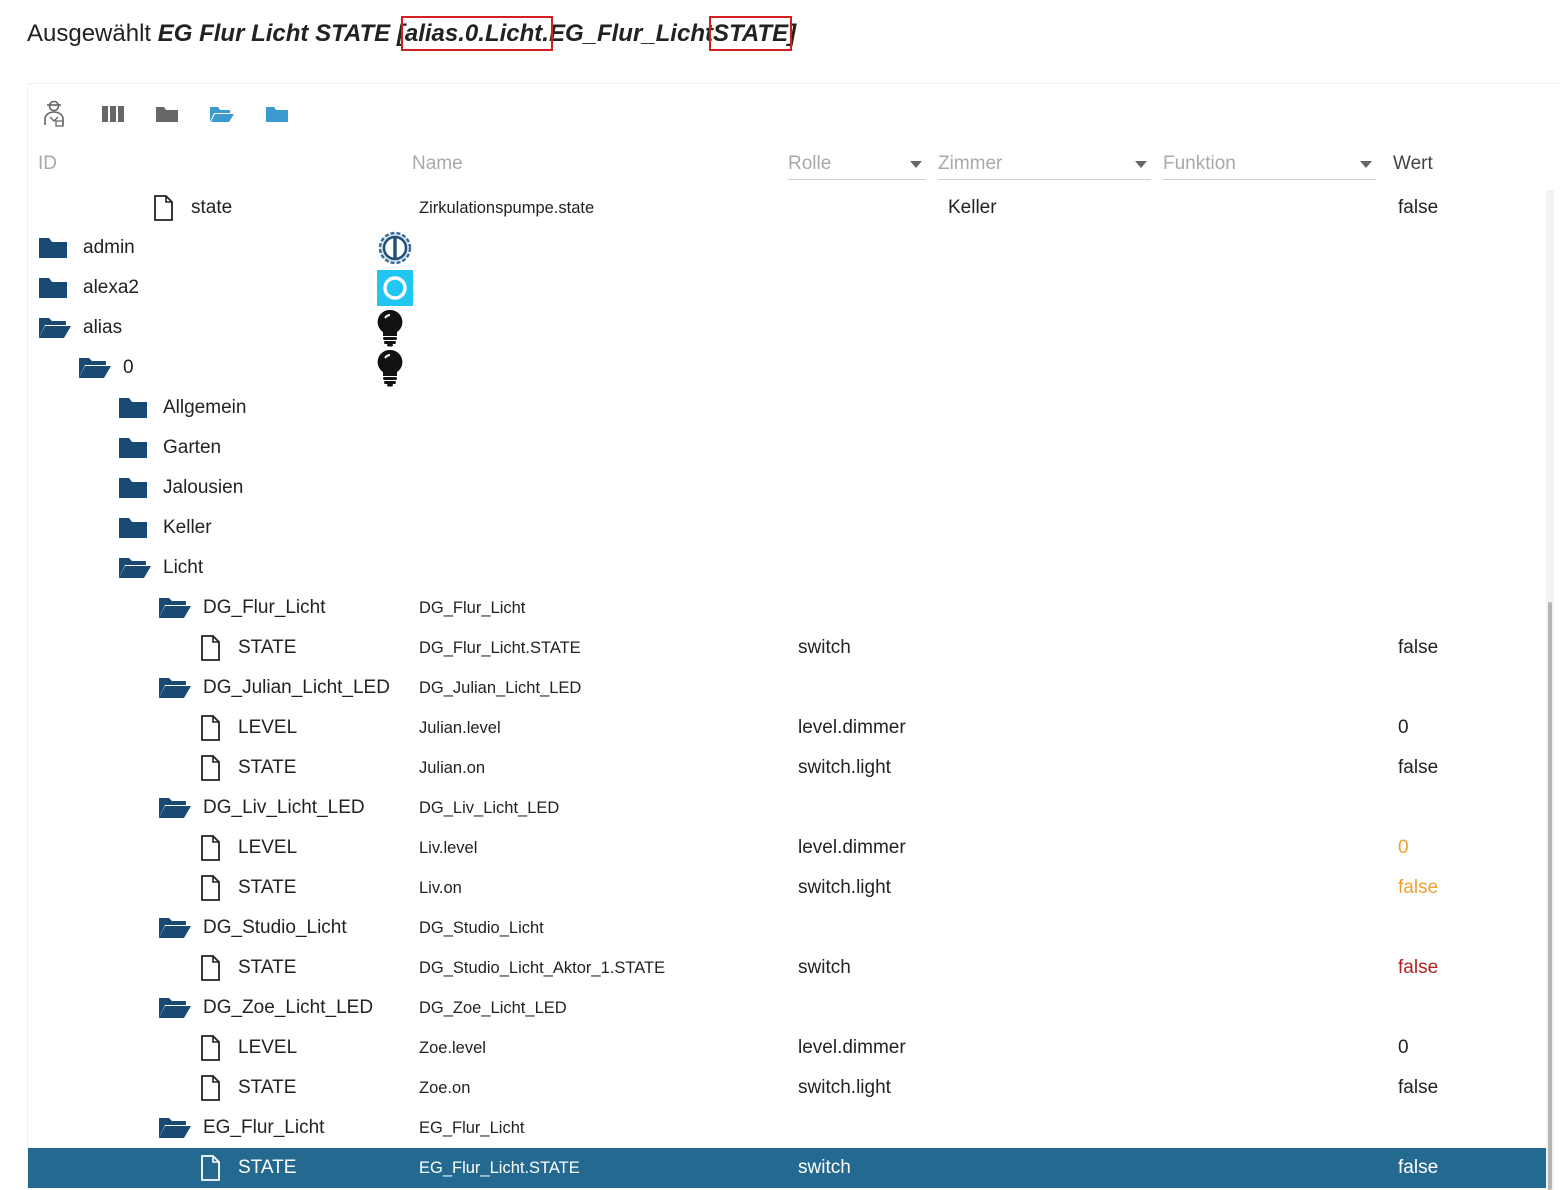 This screenshot has height=1190, width=1560. What do you see at coordinates (437, 164) in the screenshot?
I see `header-name: Name` at bounding box center [437, 164].